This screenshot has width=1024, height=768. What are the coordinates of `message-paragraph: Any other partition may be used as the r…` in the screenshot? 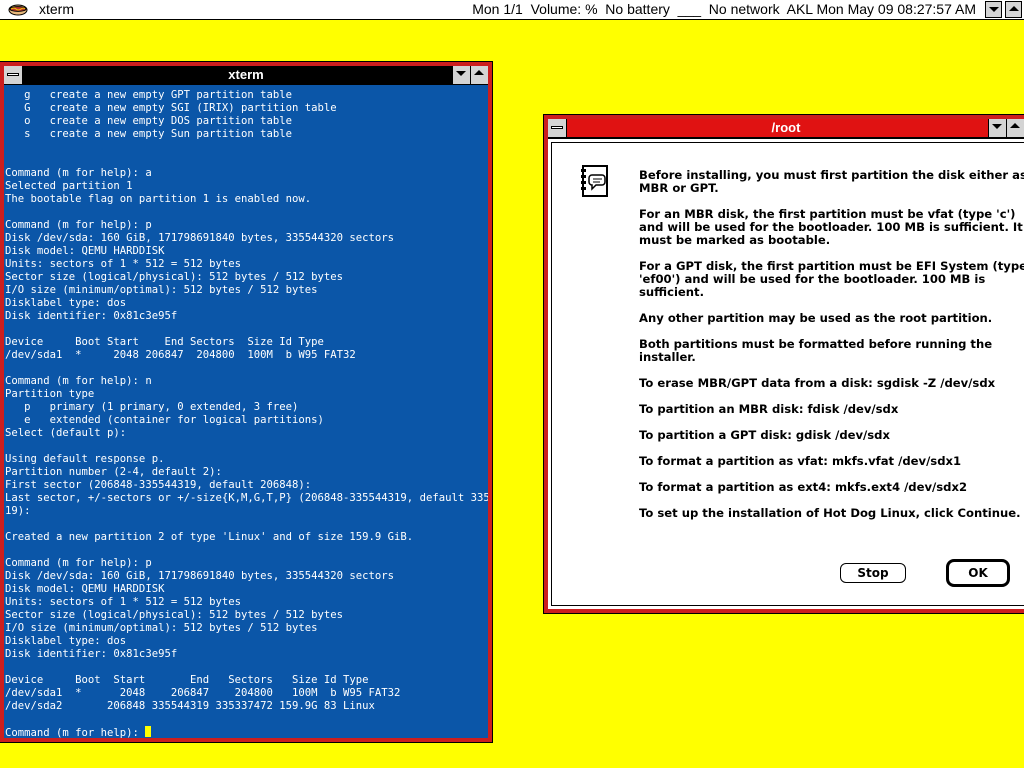 It's located at (816, 318).